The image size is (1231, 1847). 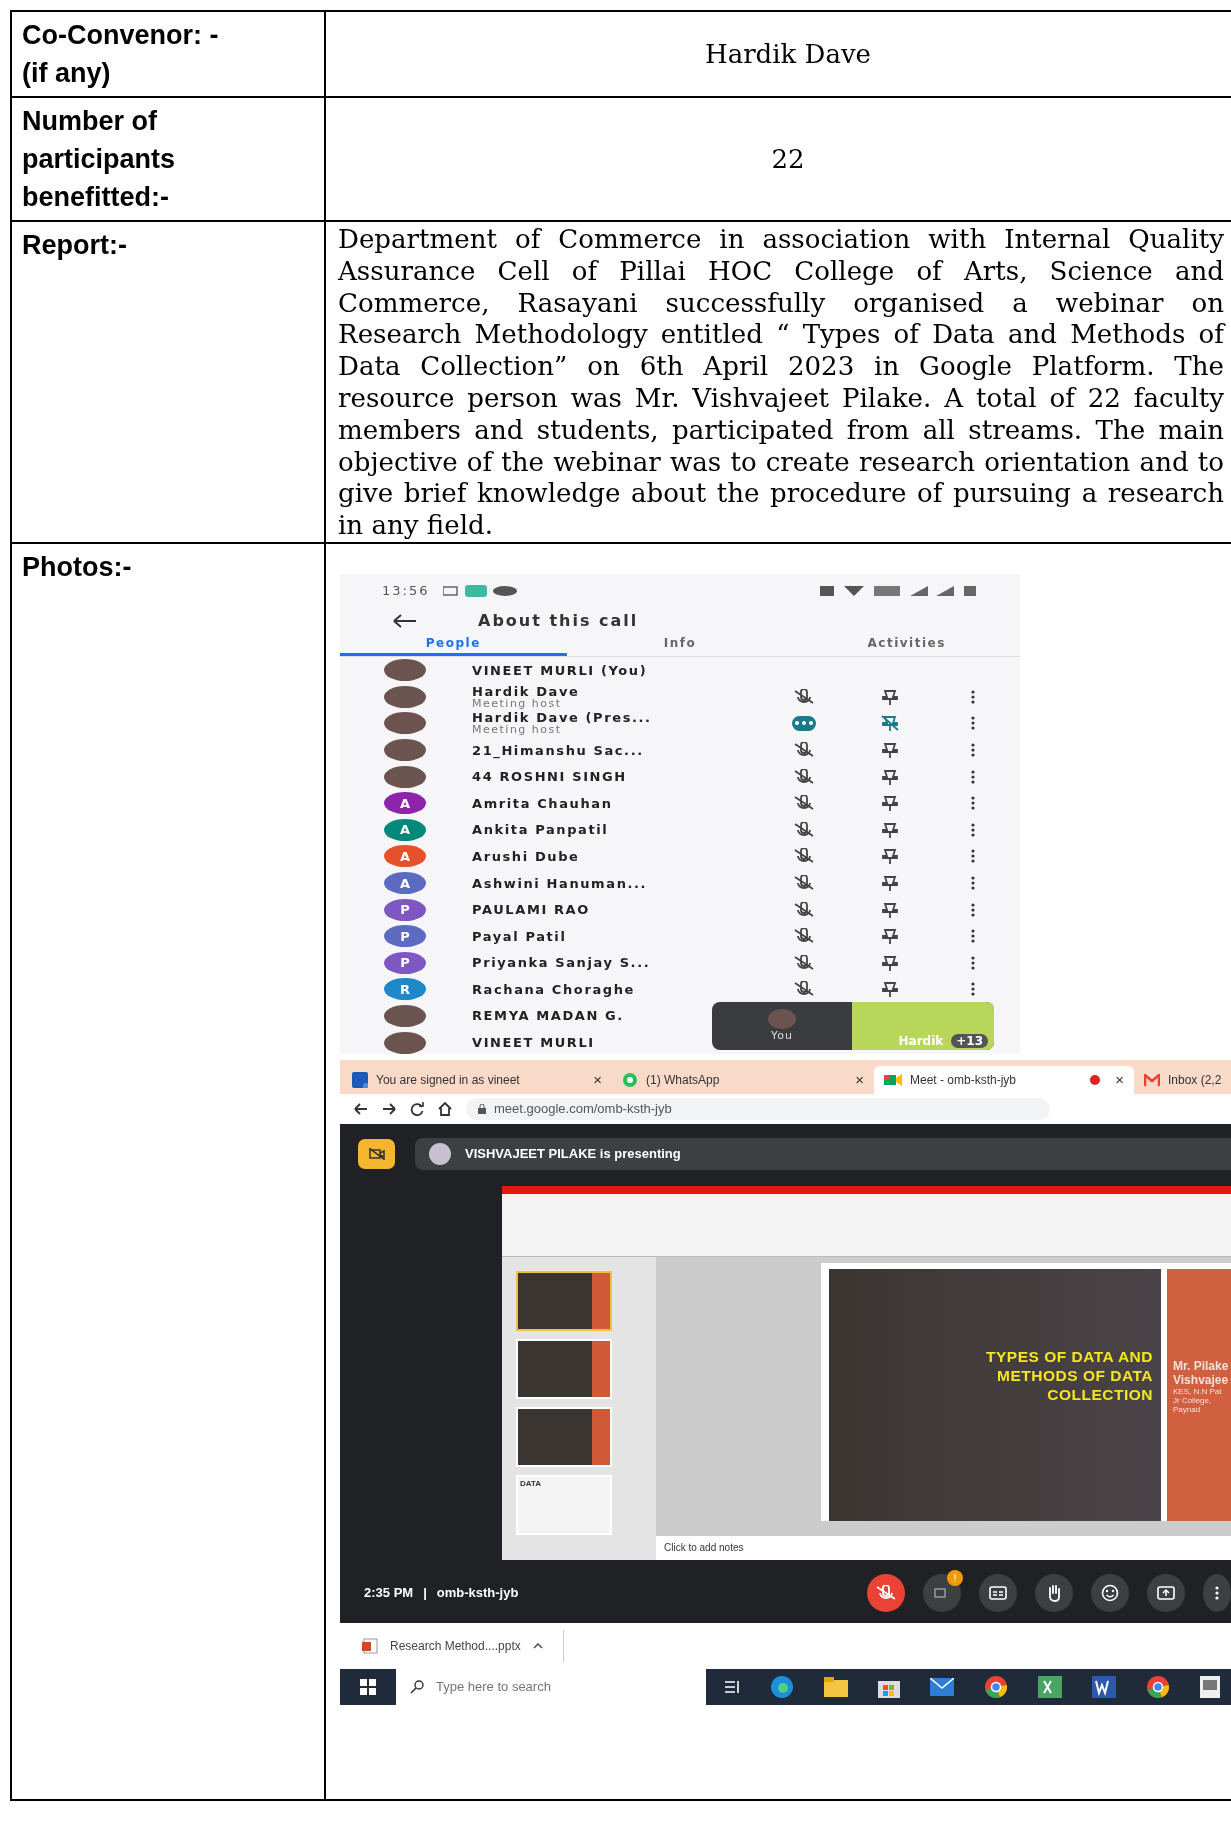 What do you see at coordinates (360, 1079) in the screenshot?
I see `site-favicon-icon` at bounding box center [360, 1079].